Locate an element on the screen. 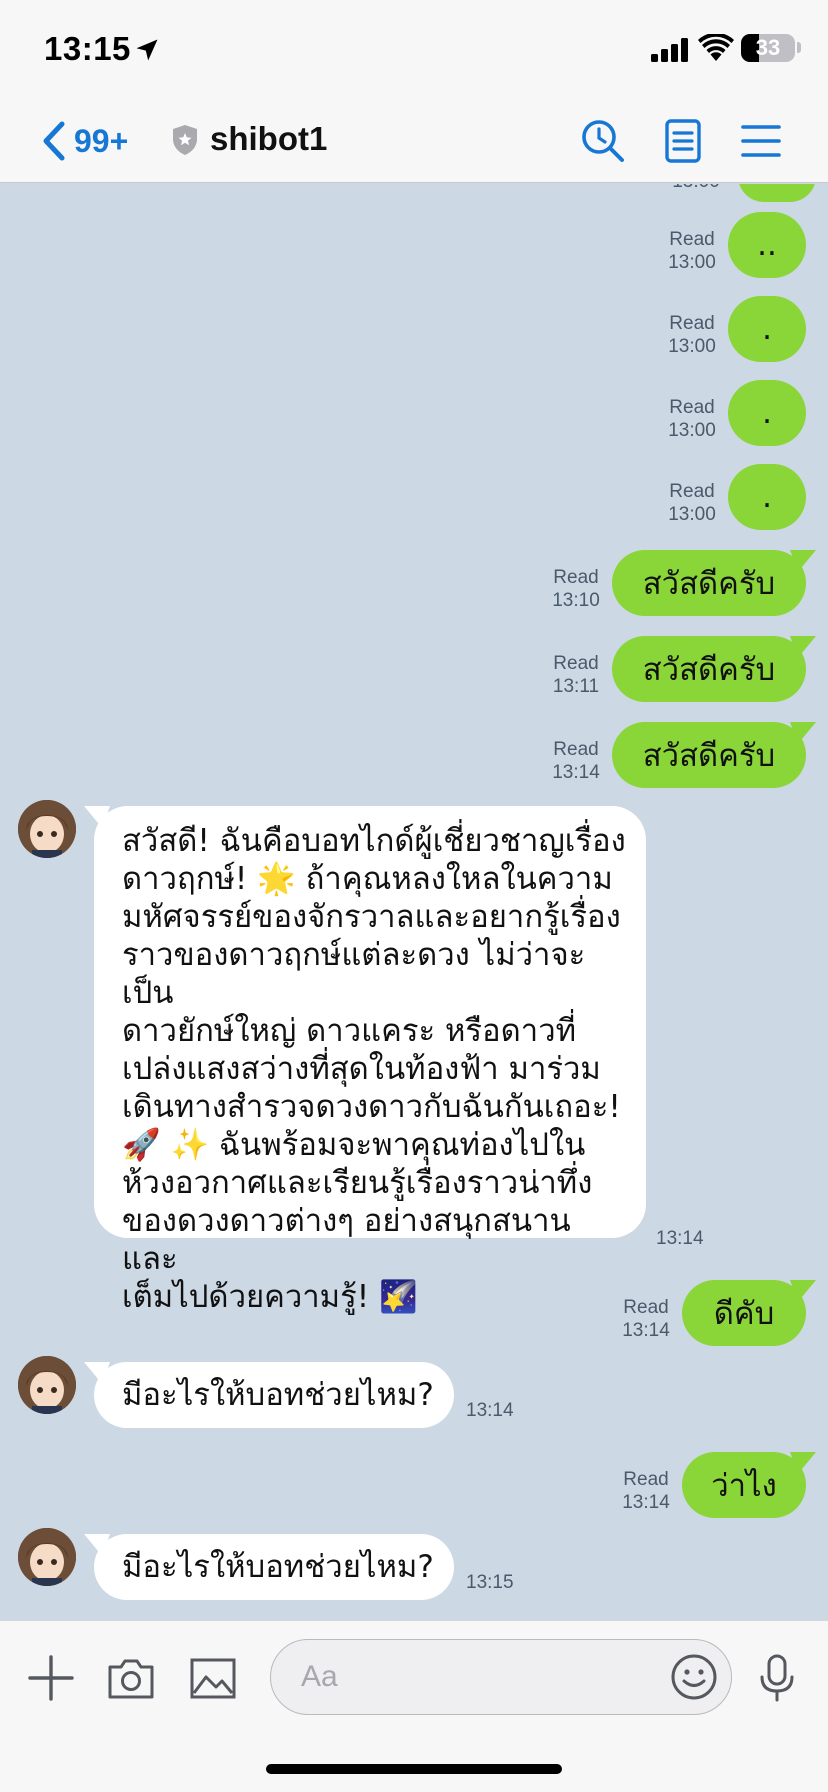  home-indicator is located at coordinates (414, 1769).